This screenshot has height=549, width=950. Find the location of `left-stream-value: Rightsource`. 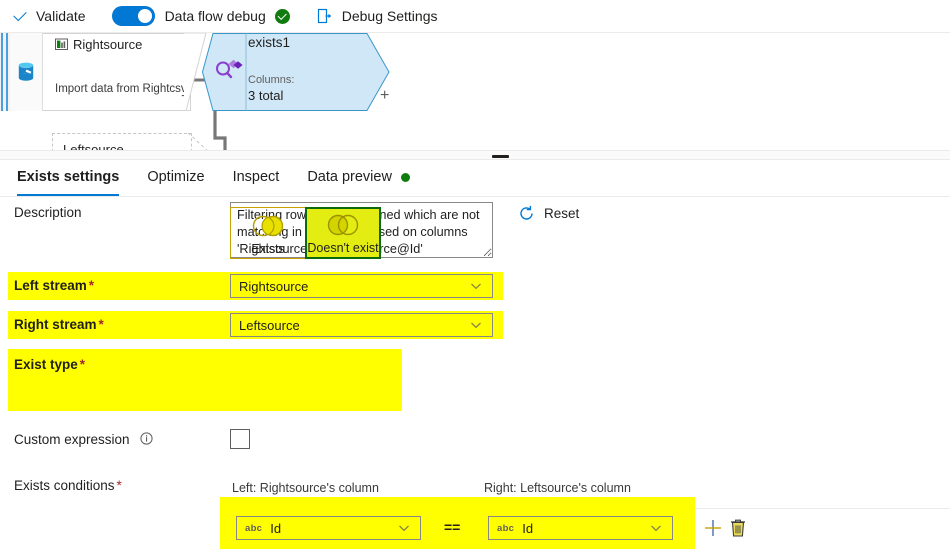

left-stream-value: Rightsource is located at coordinates (274, 286).